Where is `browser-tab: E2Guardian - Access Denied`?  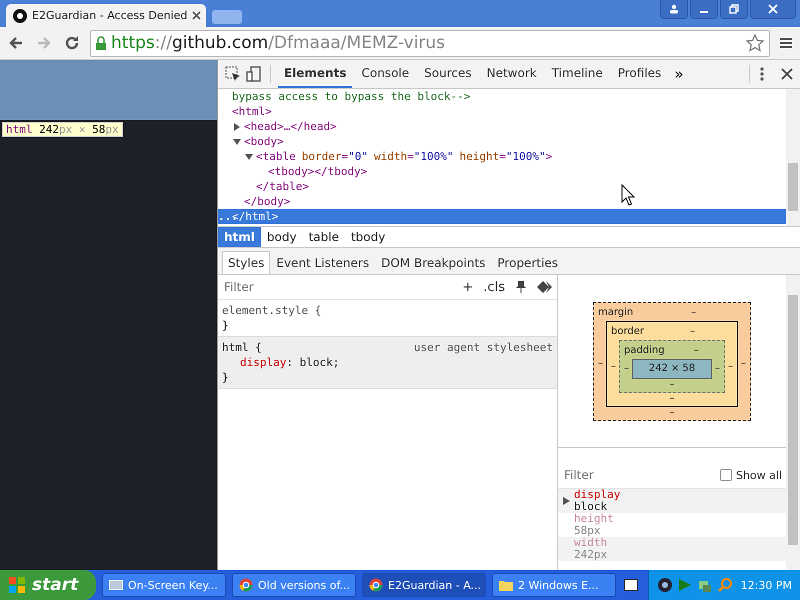 browser-tab: E2Guardian - Access Denied is located at coordinates (106, 15).